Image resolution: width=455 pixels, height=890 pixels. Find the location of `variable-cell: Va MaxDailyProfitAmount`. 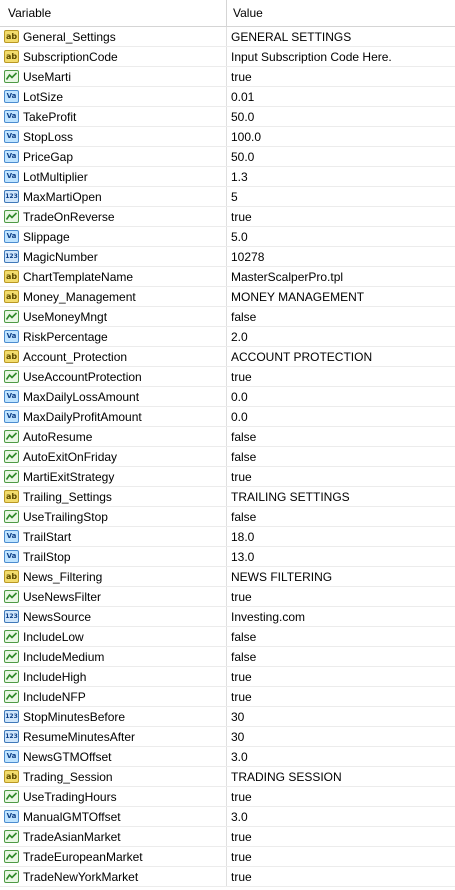

variable-cell: Va MaxDailyProfitAmount is located at coordinates (113, 416).